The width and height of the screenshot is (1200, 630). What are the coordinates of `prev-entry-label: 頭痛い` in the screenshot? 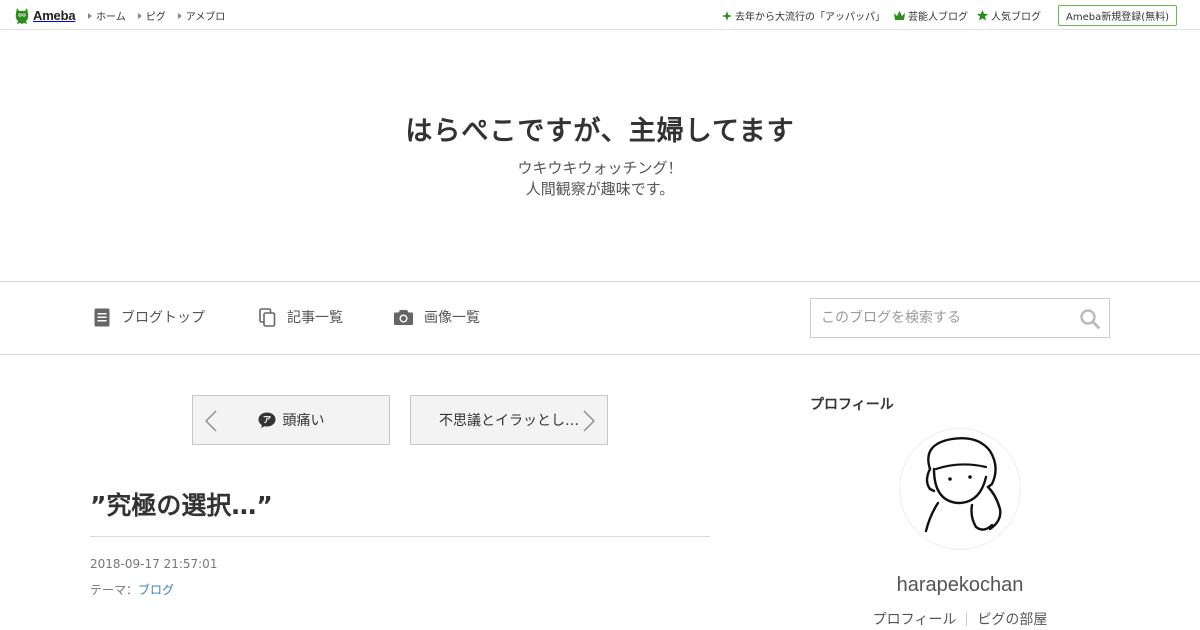 It's located at (303, 421).